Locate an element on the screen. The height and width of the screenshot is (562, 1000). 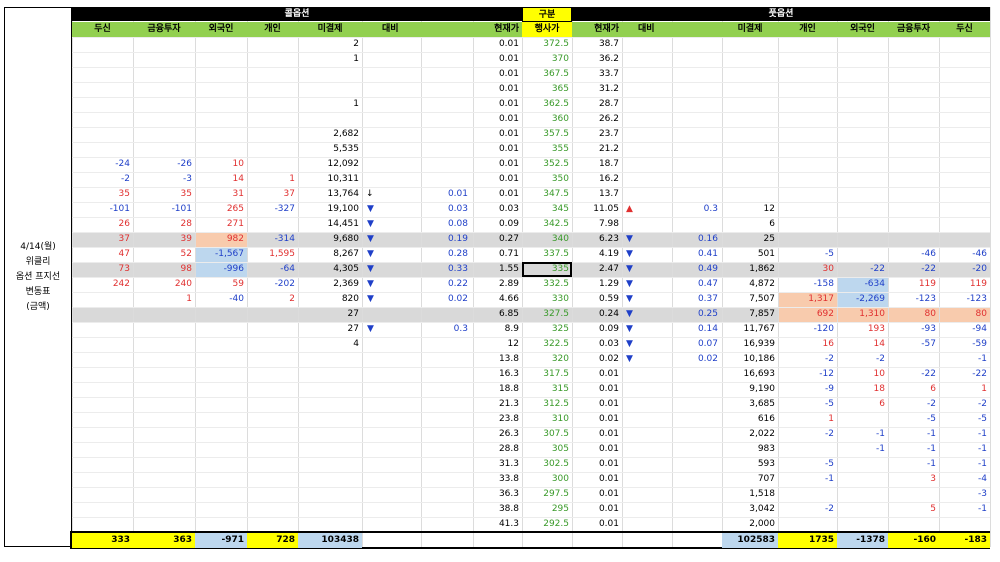
cell-p_oi: 707 is located at coordinates (766, 479).